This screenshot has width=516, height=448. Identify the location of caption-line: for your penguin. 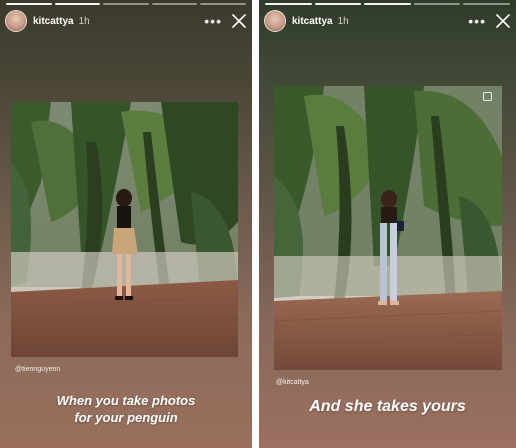
(126, 417).